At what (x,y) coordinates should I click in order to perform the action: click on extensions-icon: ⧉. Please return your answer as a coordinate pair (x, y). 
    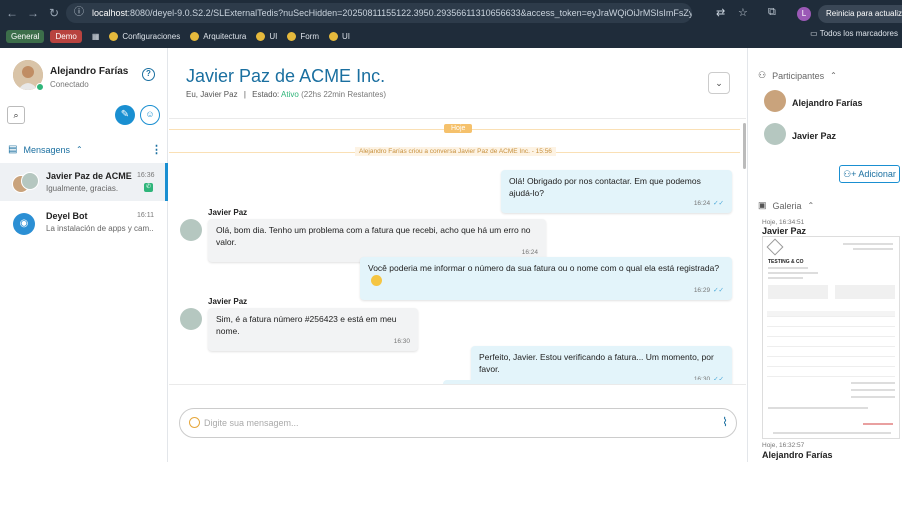
    Looking at the image, I should click on (772, 12).